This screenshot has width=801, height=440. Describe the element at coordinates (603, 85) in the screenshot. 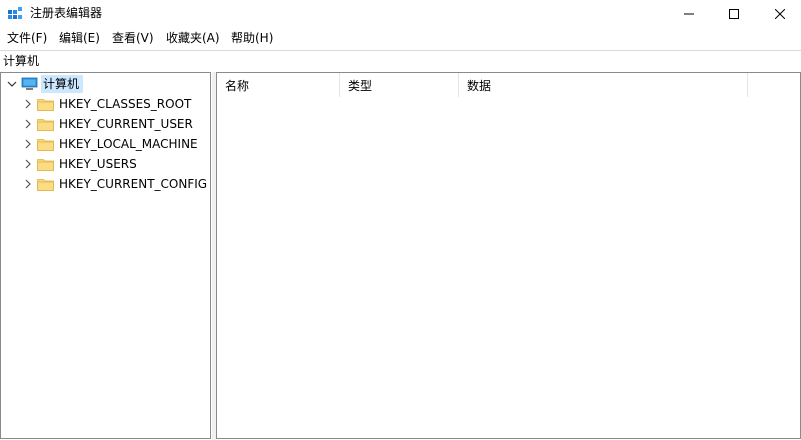

I see `column-header-data: 数据` at that location.